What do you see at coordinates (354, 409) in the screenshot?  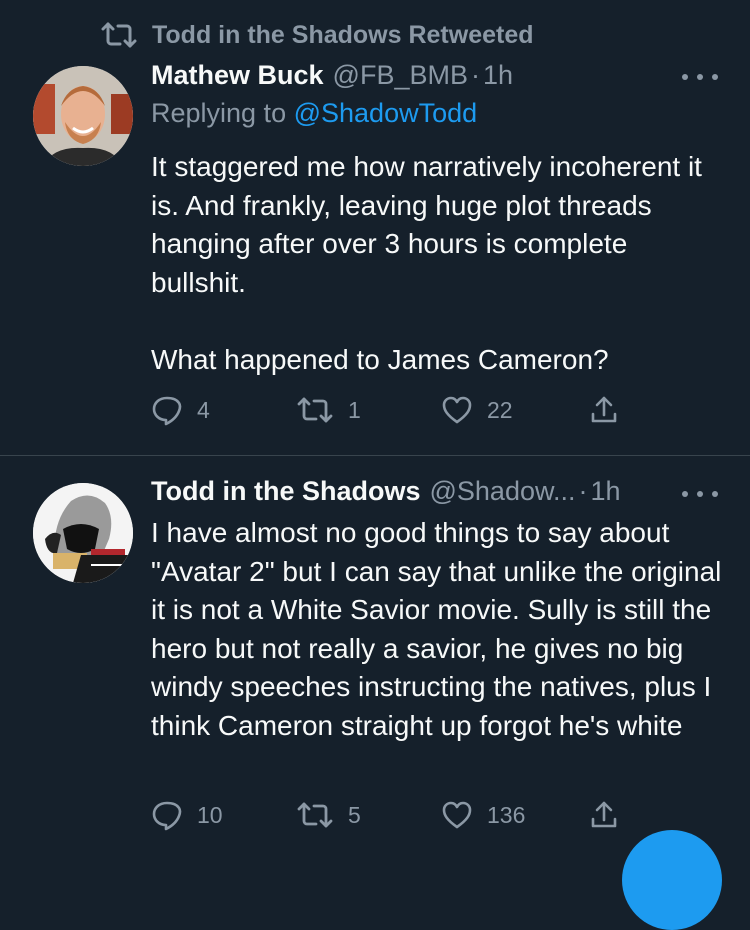 I see `retweet-count: 1` at bounding box center [354, 409].